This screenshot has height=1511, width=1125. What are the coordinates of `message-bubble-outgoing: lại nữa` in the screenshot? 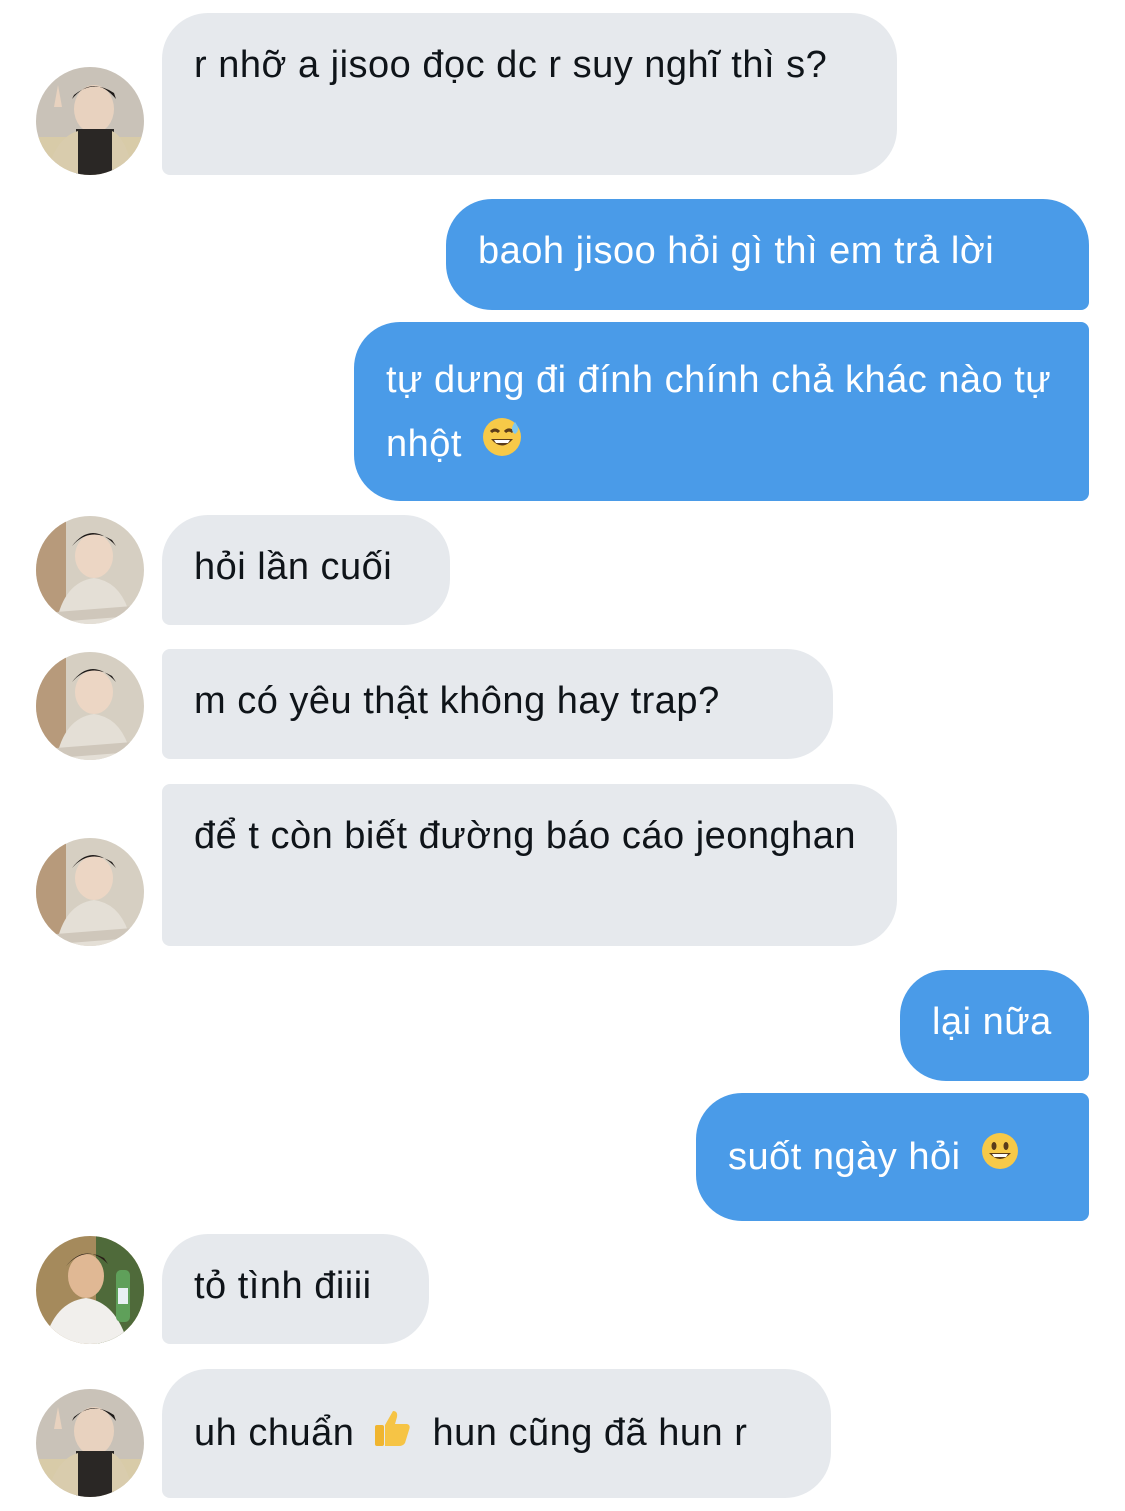 It's located at (994, 1025).